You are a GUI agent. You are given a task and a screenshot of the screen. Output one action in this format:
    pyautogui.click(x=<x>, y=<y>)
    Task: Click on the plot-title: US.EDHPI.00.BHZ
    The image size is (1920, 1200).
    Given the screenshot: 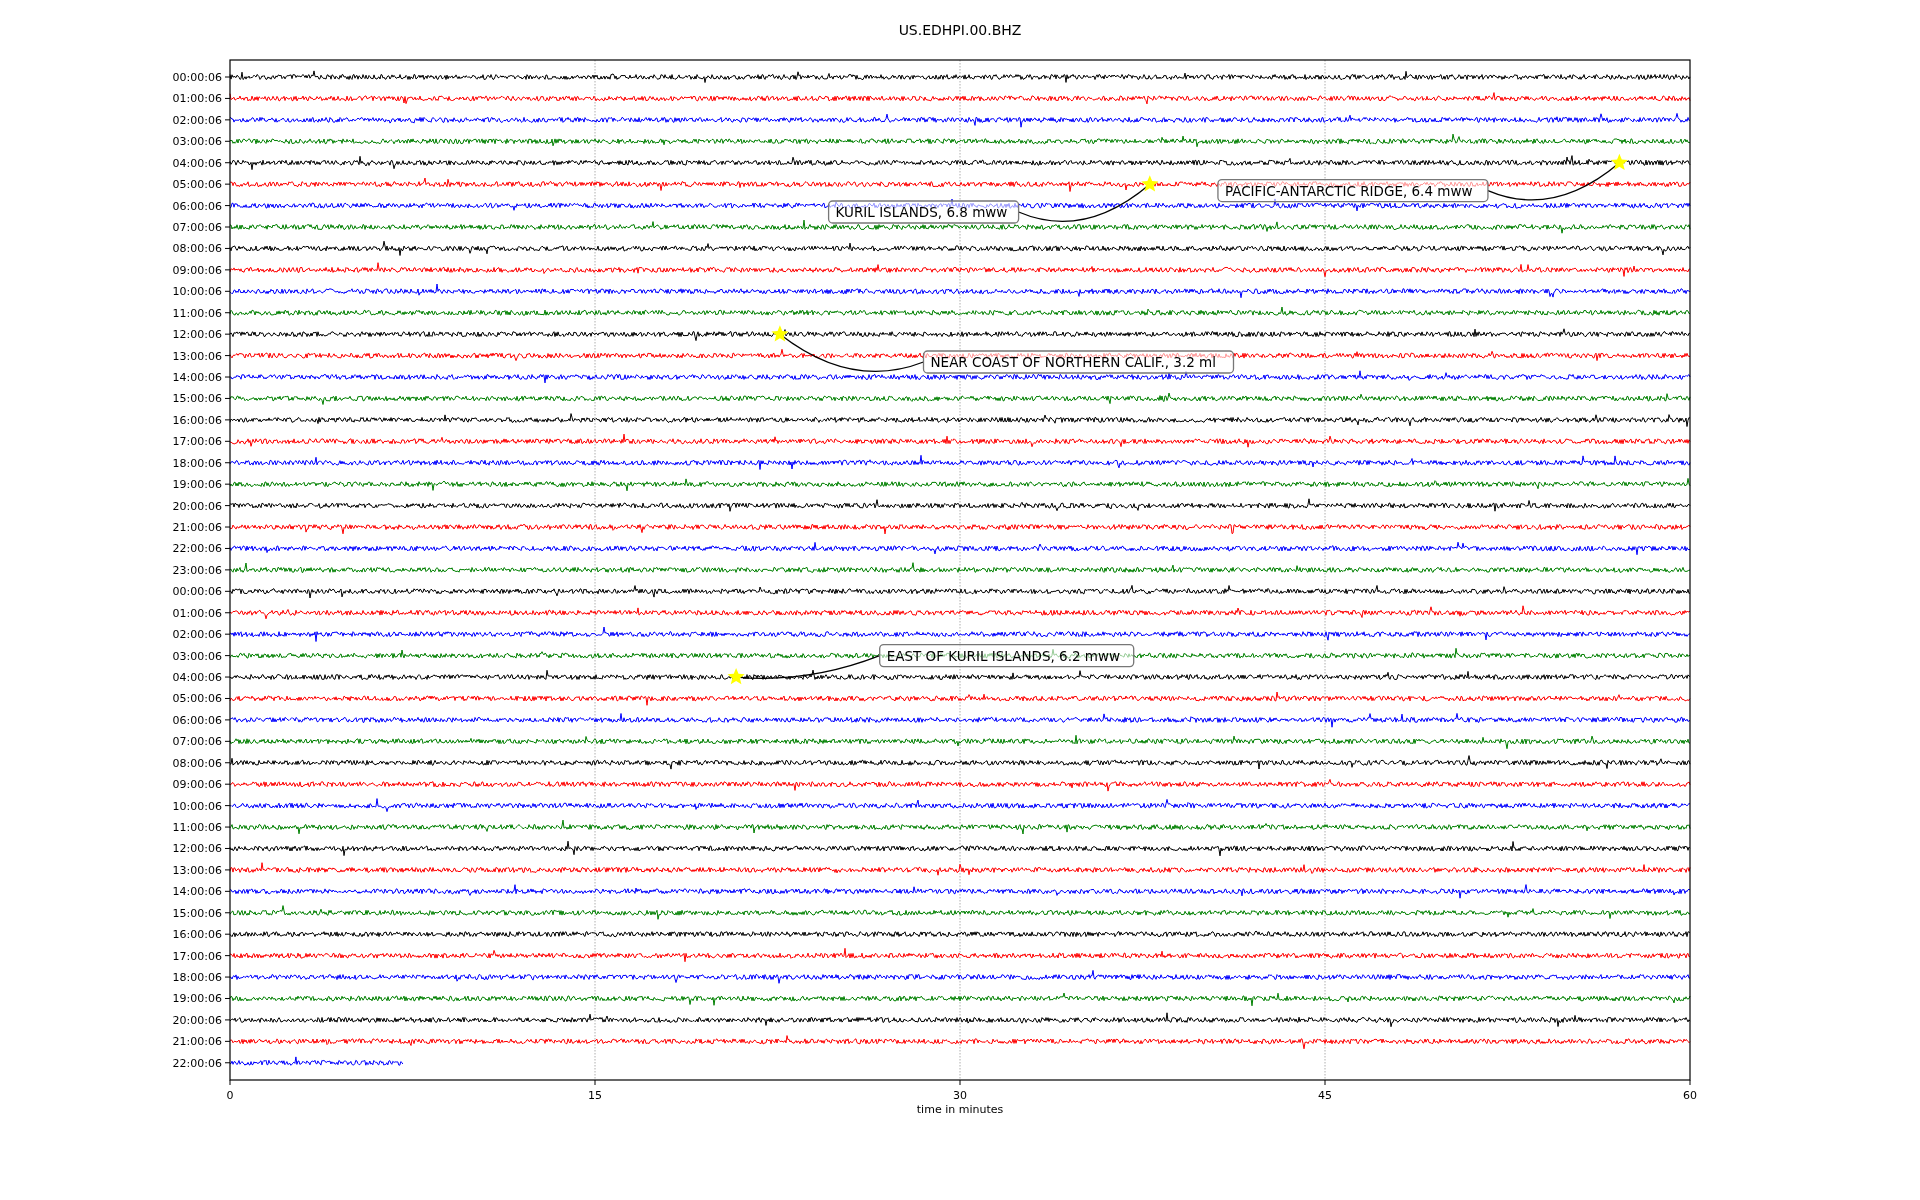 What is the action you would take?
    pyautogui.click(x=960, y=30)
    